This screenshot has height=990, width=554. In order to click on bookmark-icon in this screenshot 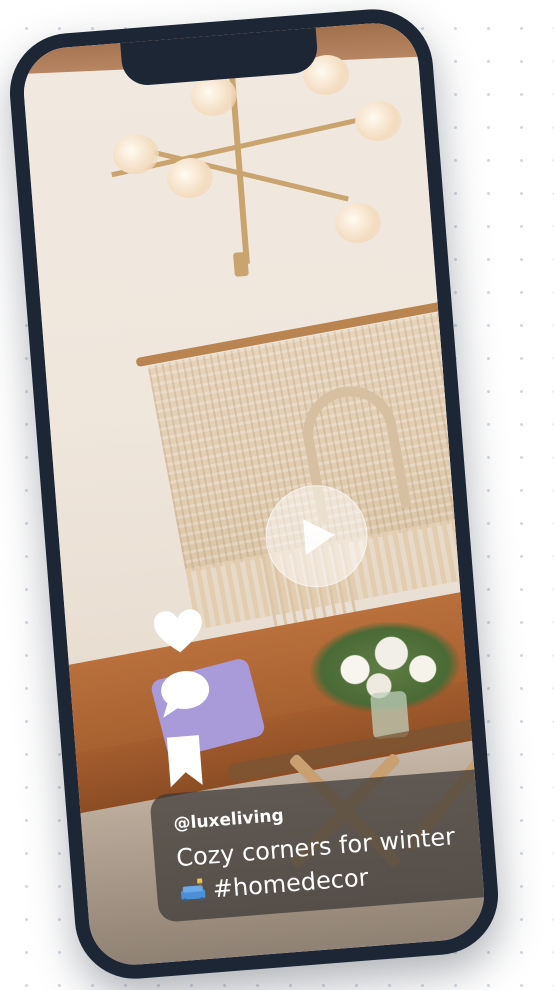, I will do `click(184, 761)`.